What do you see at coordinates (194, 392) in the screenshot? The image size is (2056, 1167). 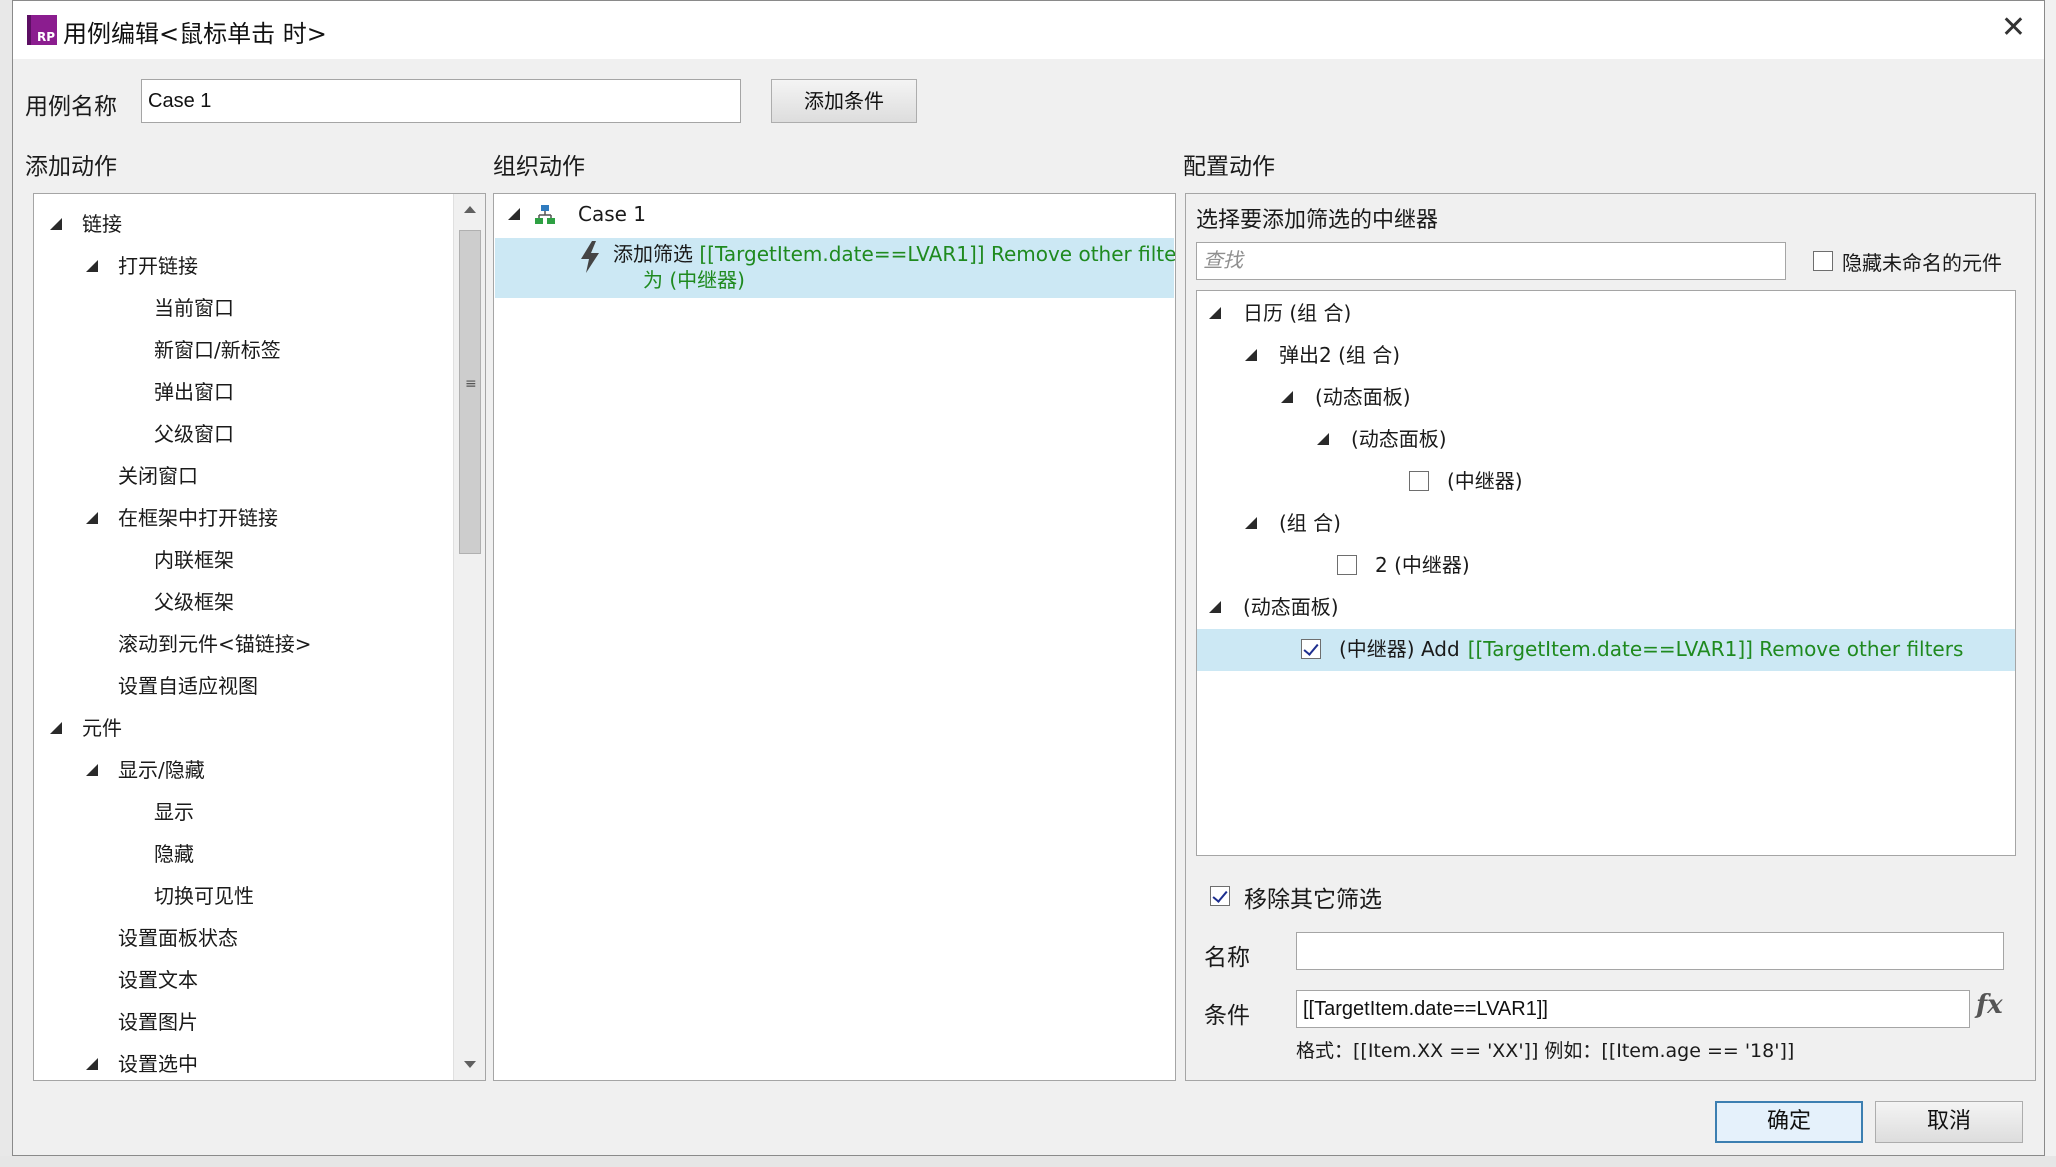 I see `add-action-tree-item: 弹出窗口` at bounding box center [194, 392].